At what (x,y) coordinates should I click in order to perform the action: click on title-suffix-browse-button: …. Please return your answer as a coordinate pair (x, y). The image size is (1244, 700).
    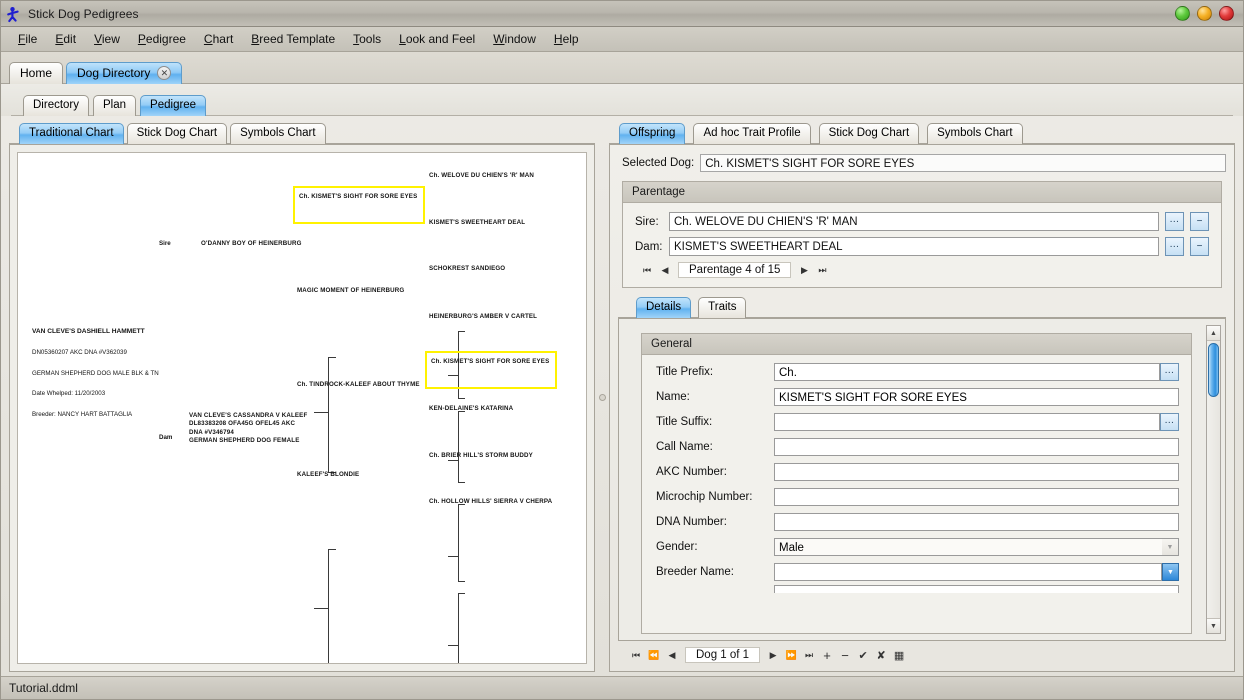
    Looking at the image, I should click on (1169, 422).